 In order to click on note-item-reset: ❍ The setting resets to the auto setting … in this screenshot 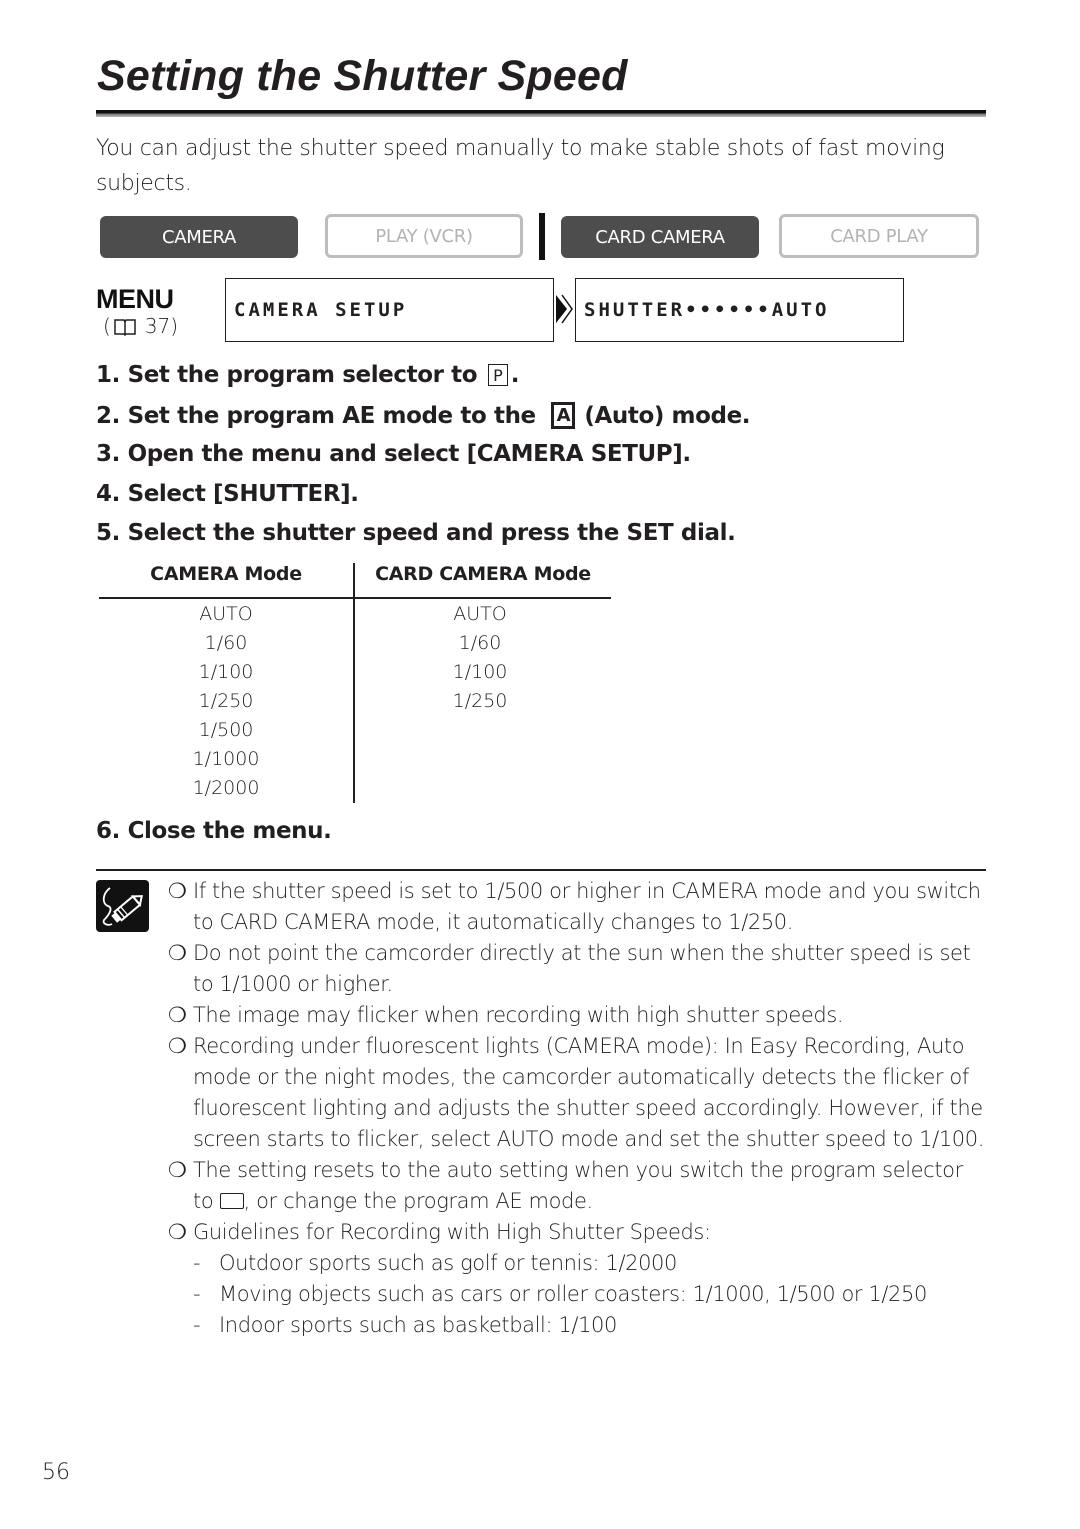, I will do `click(578, 1186)`.